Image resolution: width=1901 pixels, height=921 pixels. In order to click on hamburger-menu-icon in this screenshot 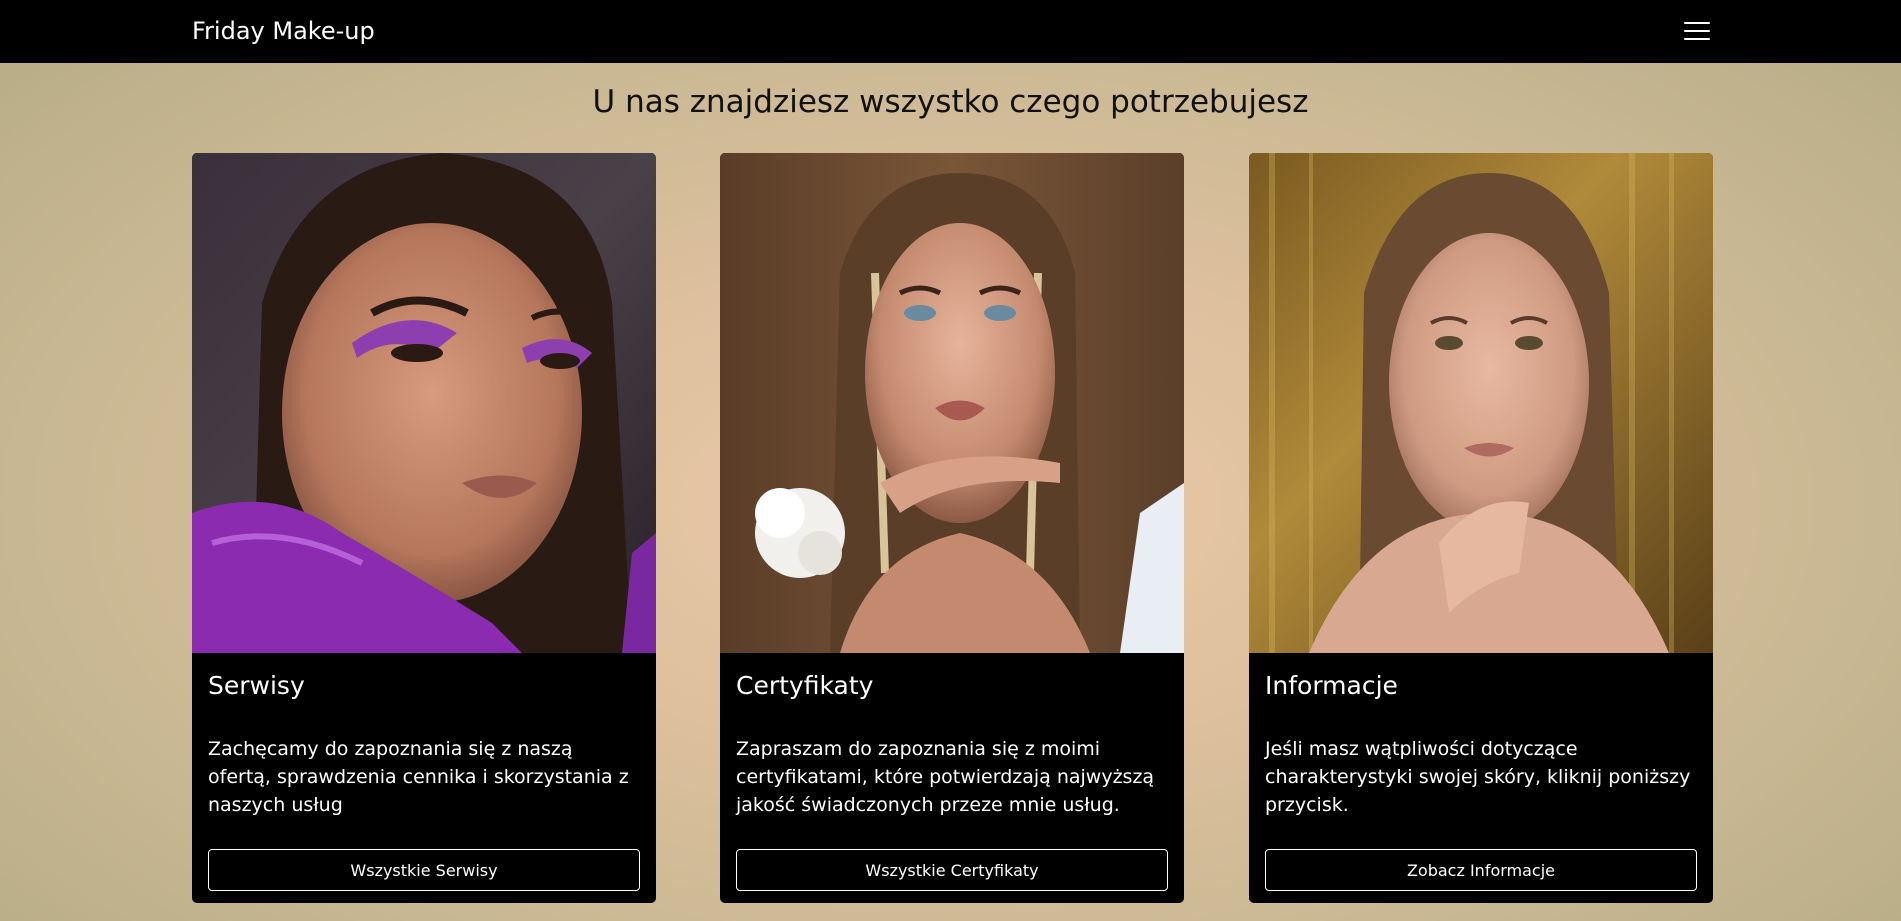, I will do `click(1697, 31)`.